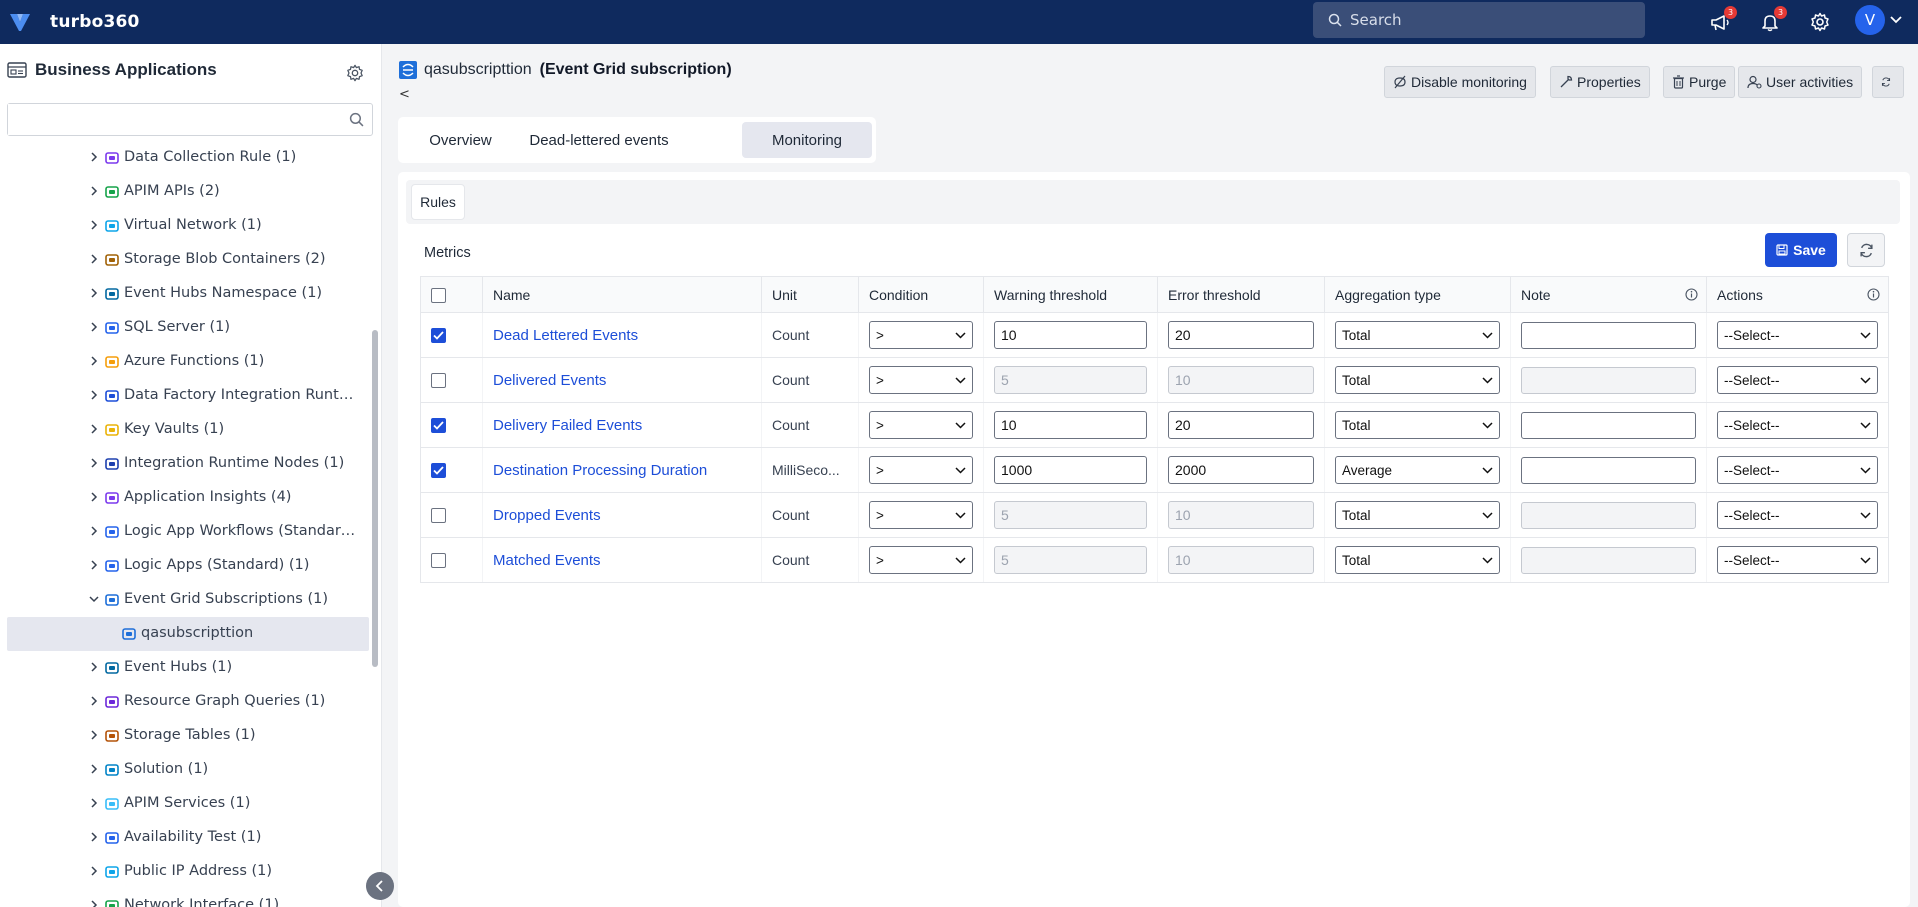  I want to click on sidebar-item: Resource Graph Queries (1), so click(187, 702).